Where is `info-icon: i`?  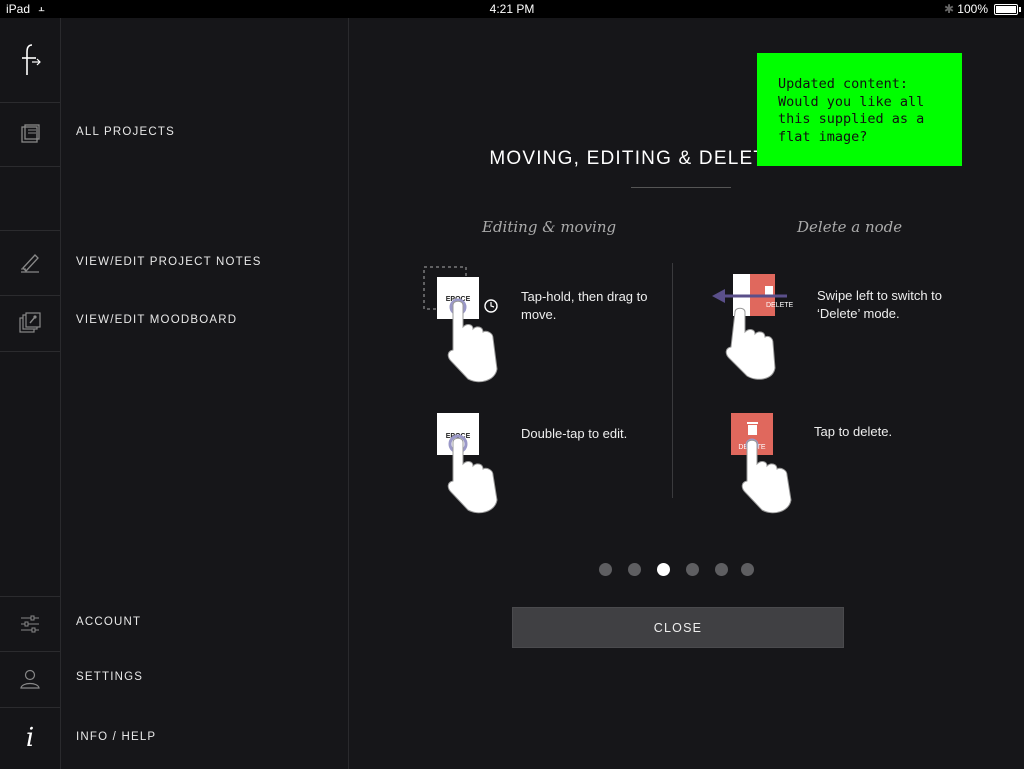 info-icon: i is located at coordinates (30, 738).